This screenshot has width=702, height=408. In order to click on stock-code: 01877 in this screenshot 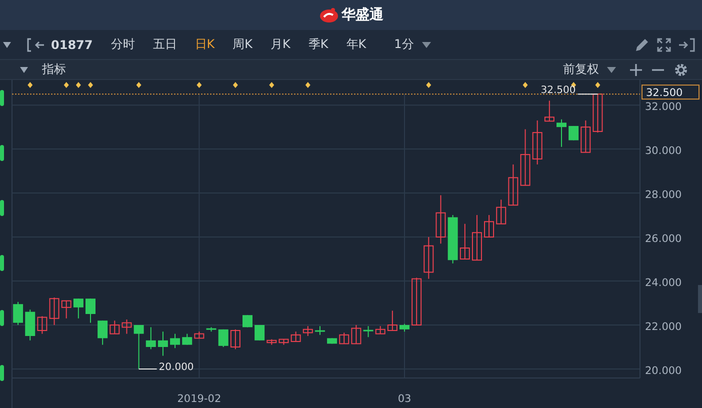, I will do `click(72, 45)`.